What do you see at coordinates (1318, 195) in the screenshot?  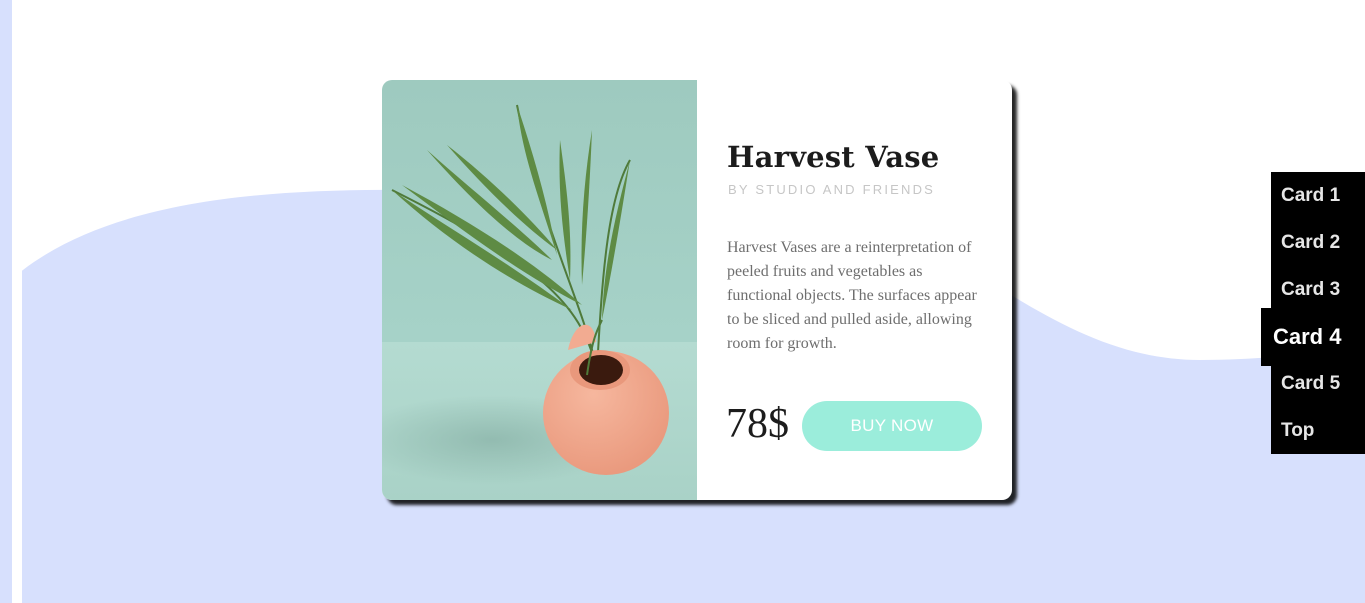 I see `nav-item-card-1: Card 1` at bounding box center [1318, 195].